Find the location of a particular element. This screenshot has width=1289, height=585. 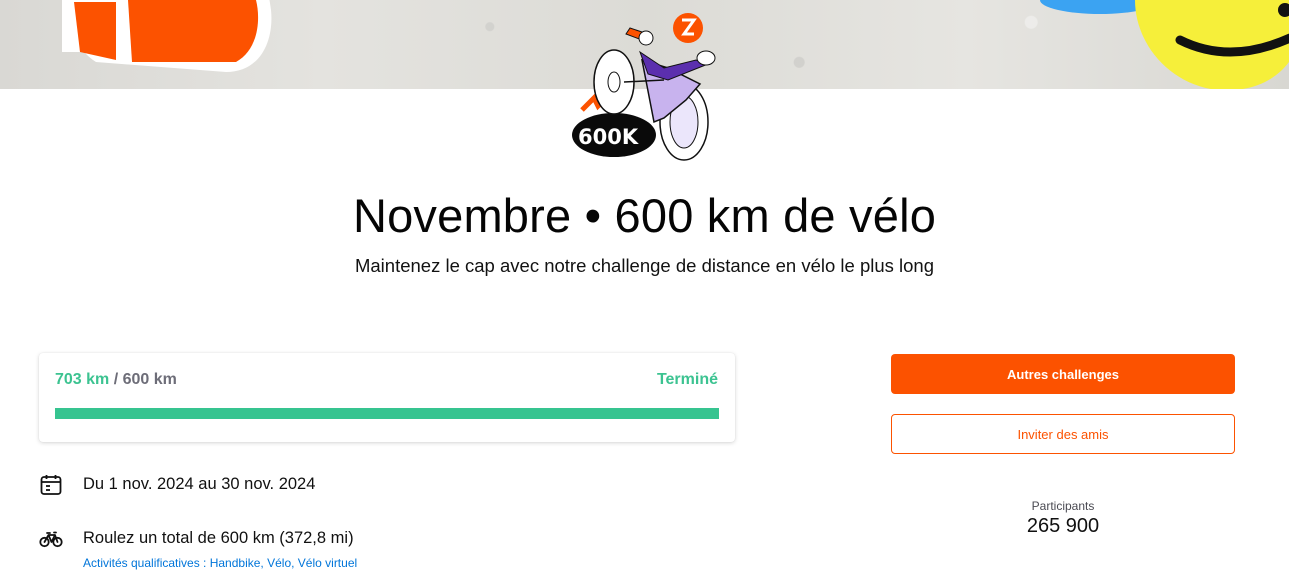

thumbs-sticker-image is located at coordinates (167, 36).